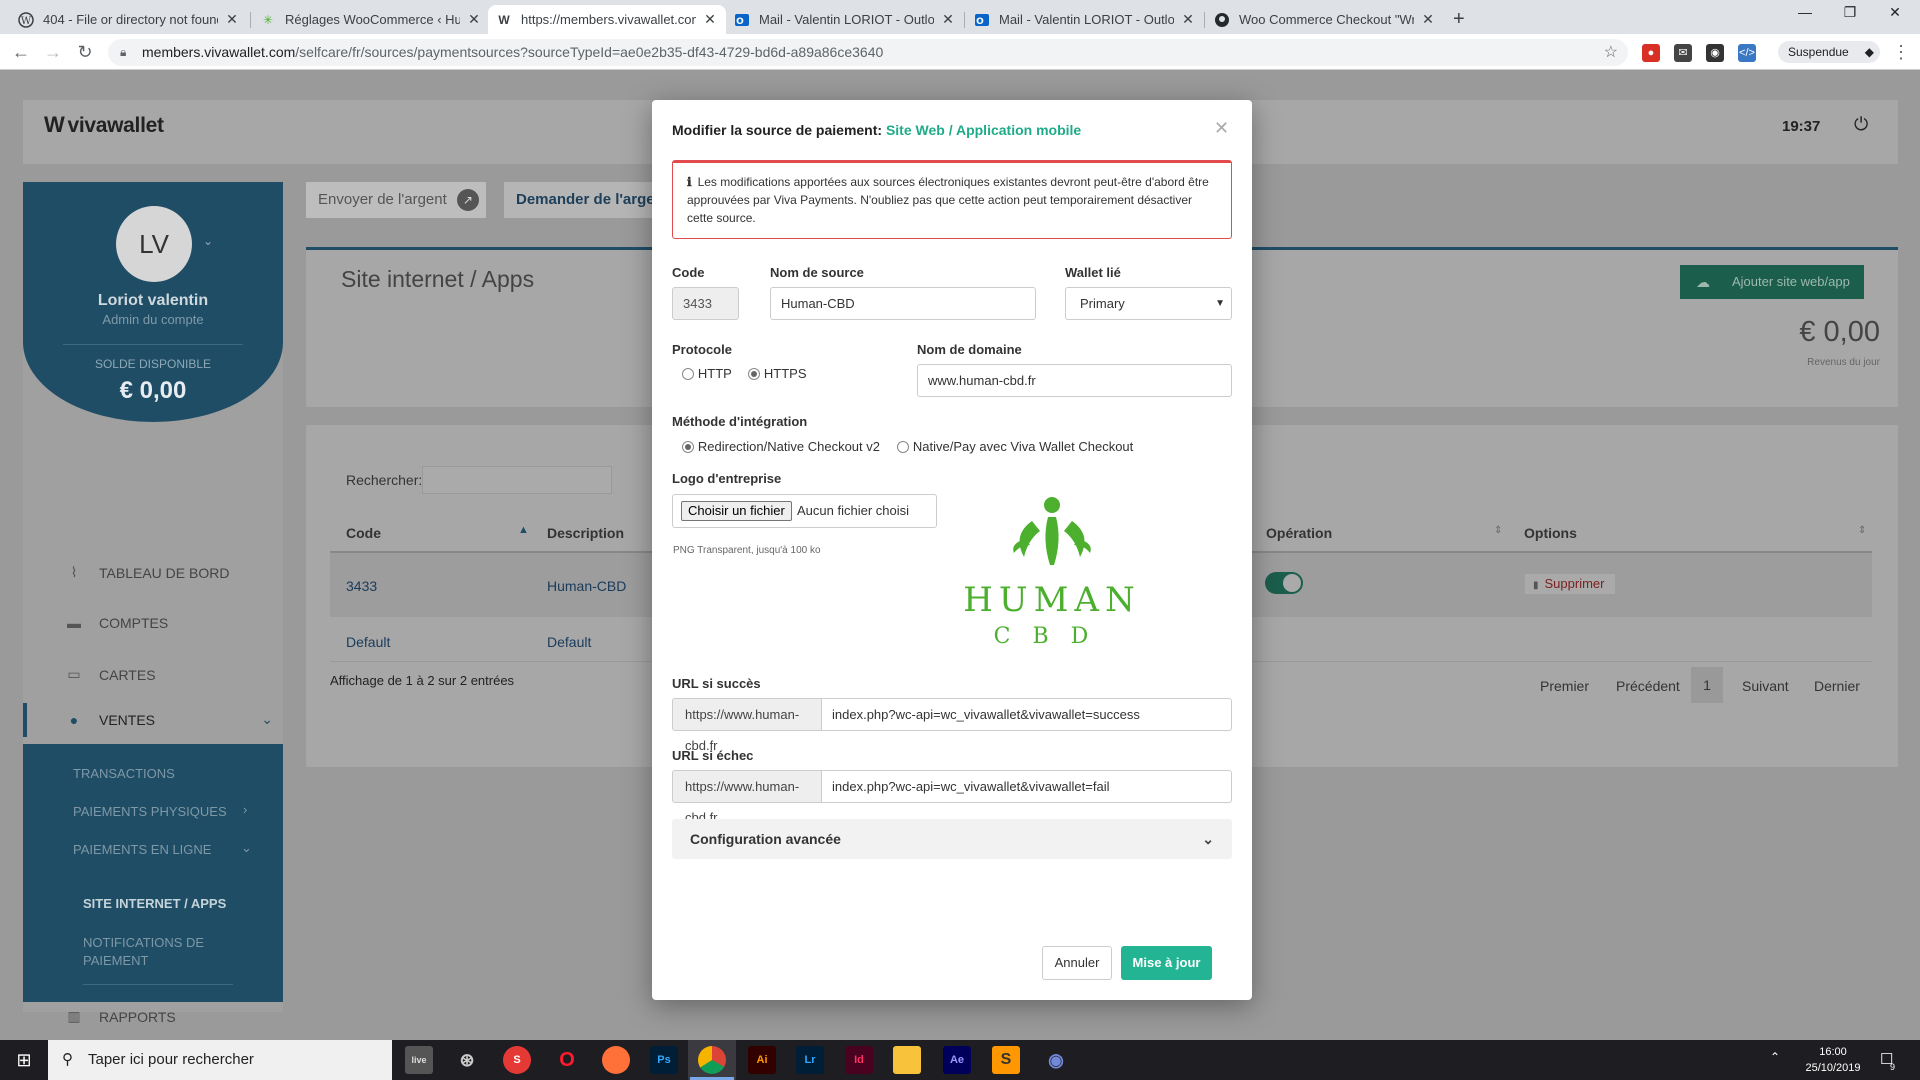 The image size is (1920, 1080). I want to click on extension-icon: ✉, so click(1683, 53).